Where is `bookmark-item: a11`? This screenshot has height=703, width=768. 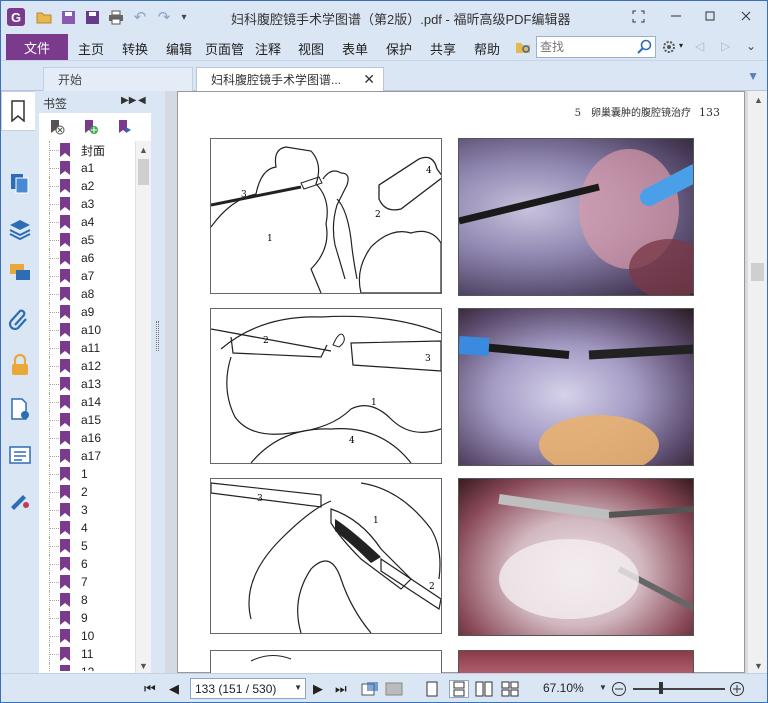
bookmark-item: a11 is located at coordinates (87, 348).